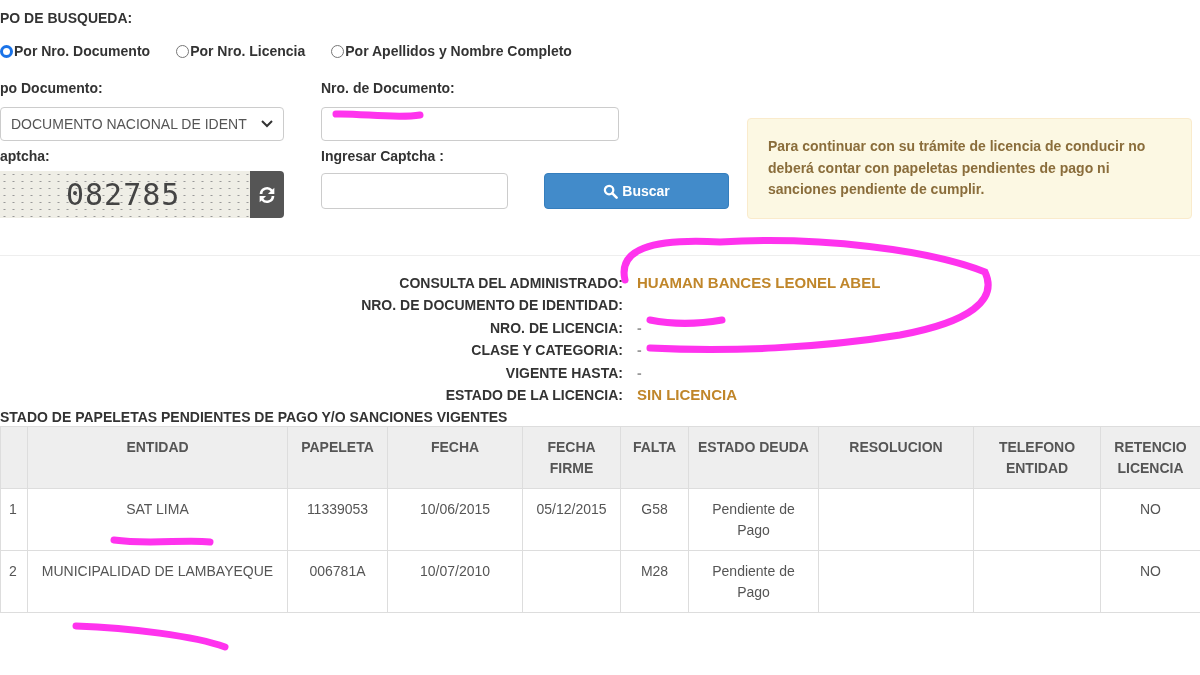 This screenshot has height=675, width=1200. Describe the element at coordinates (455, 457) in the screenshot. I see `column-header: FECHA` at that location.